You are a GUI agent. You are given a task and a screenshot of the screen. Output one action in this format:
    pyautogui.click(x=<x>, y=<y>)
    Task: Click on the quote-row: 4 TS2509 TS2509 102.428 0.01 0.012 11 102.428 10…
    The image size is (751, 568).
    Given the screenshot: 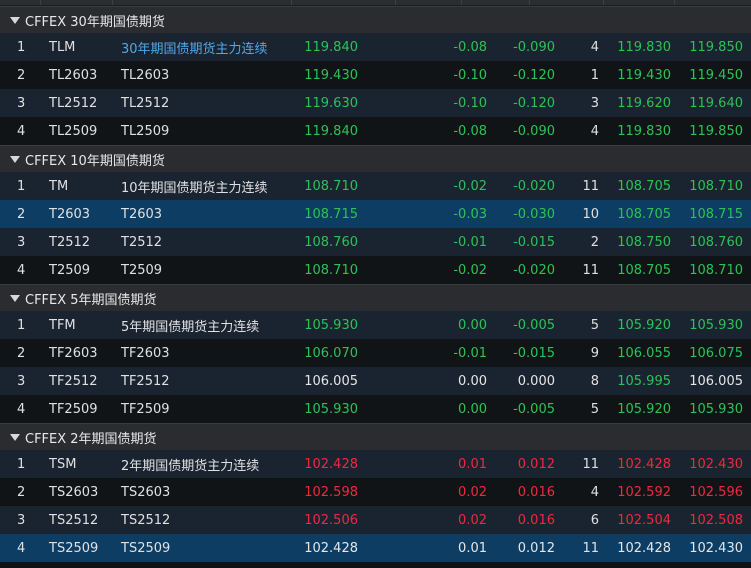 What is the action you would take?
    pyautogui.click(x=375, y=548)
    